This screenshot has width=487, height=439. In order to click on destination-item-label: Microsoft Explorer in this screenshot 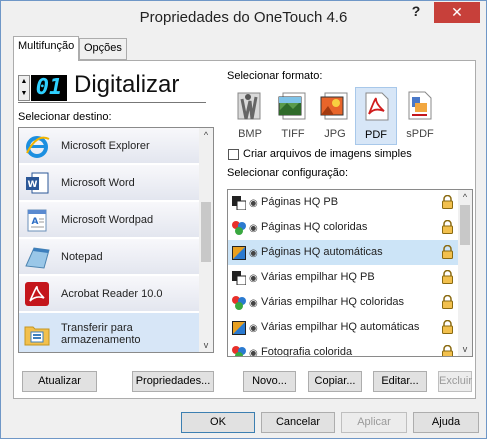, I will do `click(105, 146)`.